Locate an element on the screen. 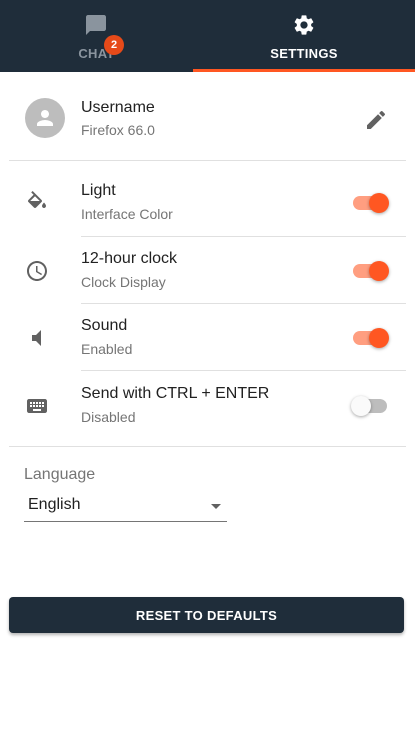 This screenshot has width=415, height=755. setting-subtitle: Clock Display is located at coordinates (123, 282).